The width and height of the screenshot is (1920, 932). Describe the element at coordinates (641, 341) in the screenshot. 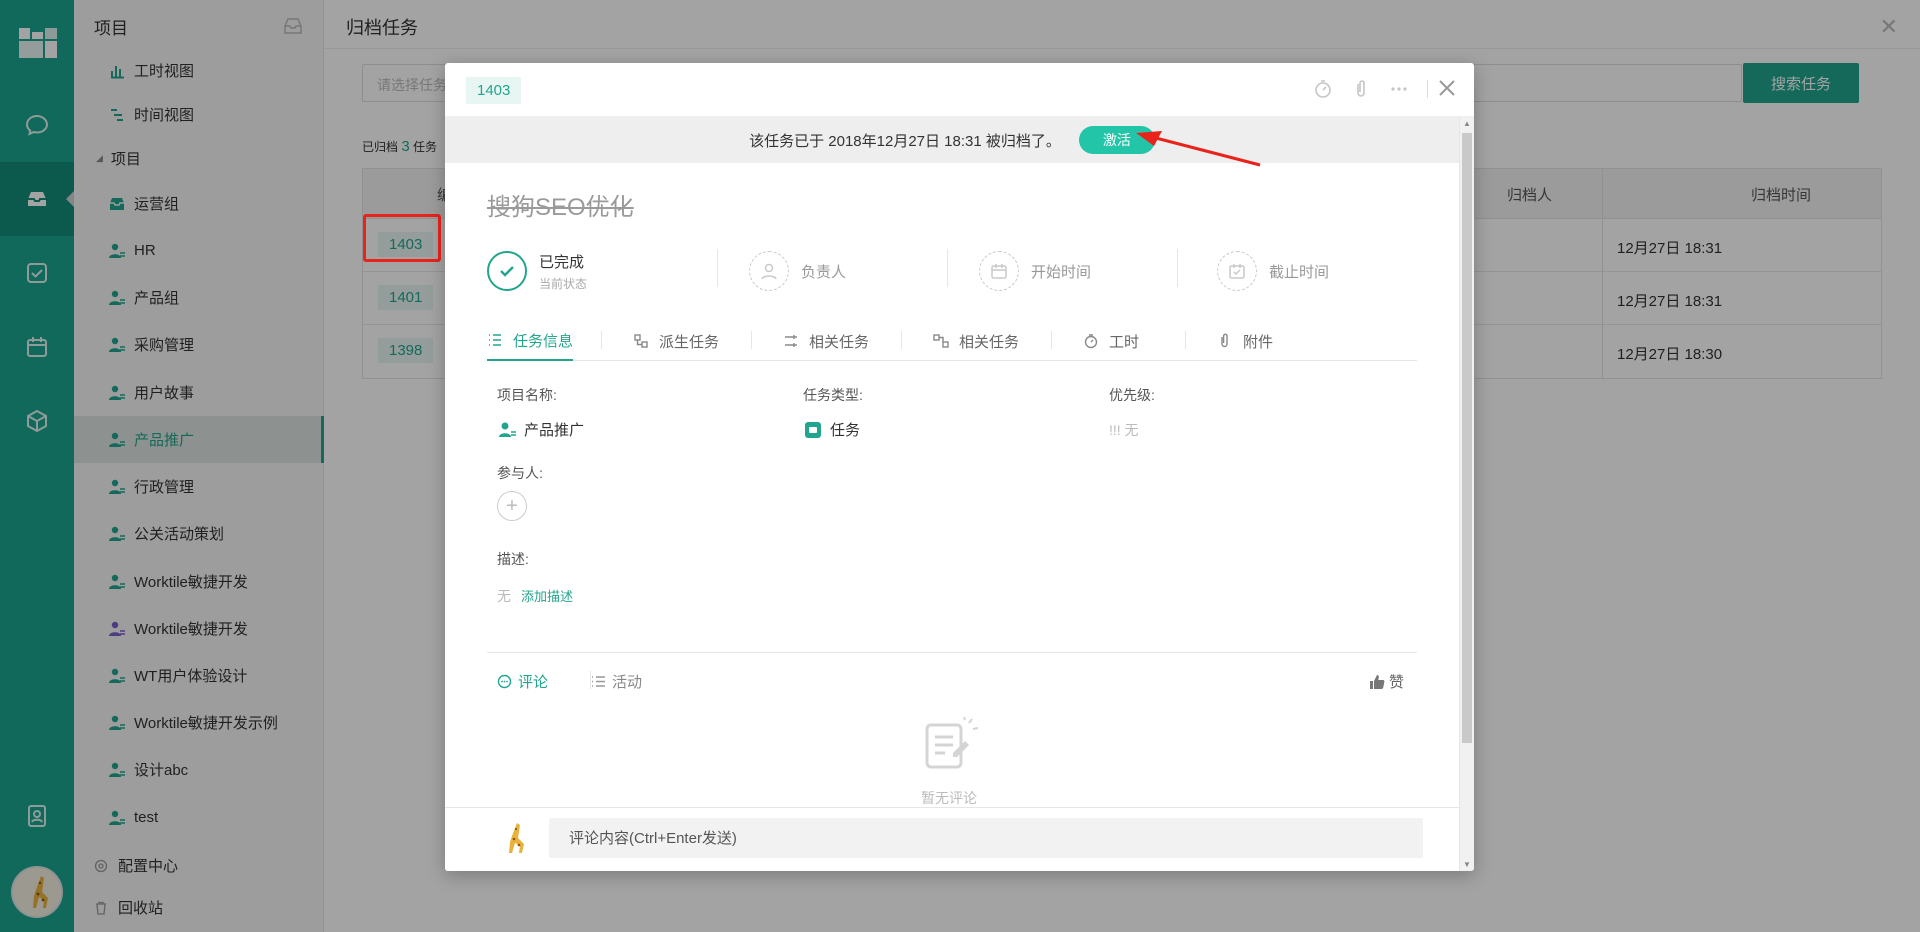

I see `subtask-icon` at that location.